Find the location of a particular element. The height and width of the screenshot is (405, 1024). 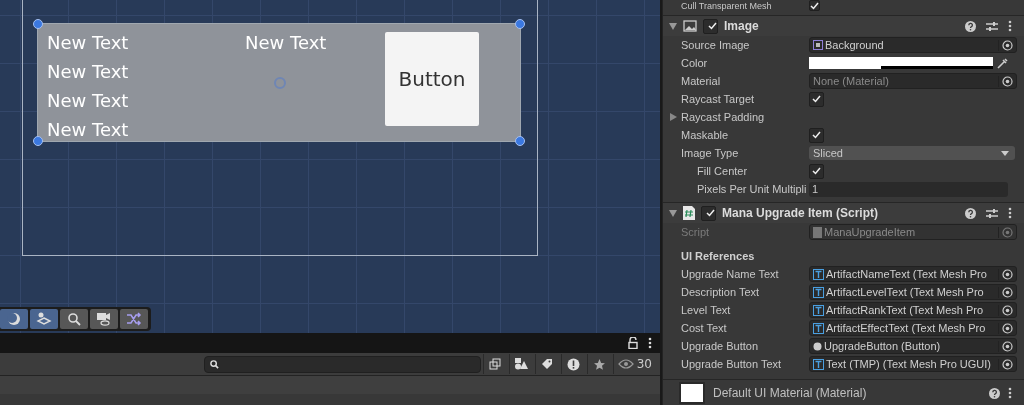

color-field is located at coordinates (901, 63).